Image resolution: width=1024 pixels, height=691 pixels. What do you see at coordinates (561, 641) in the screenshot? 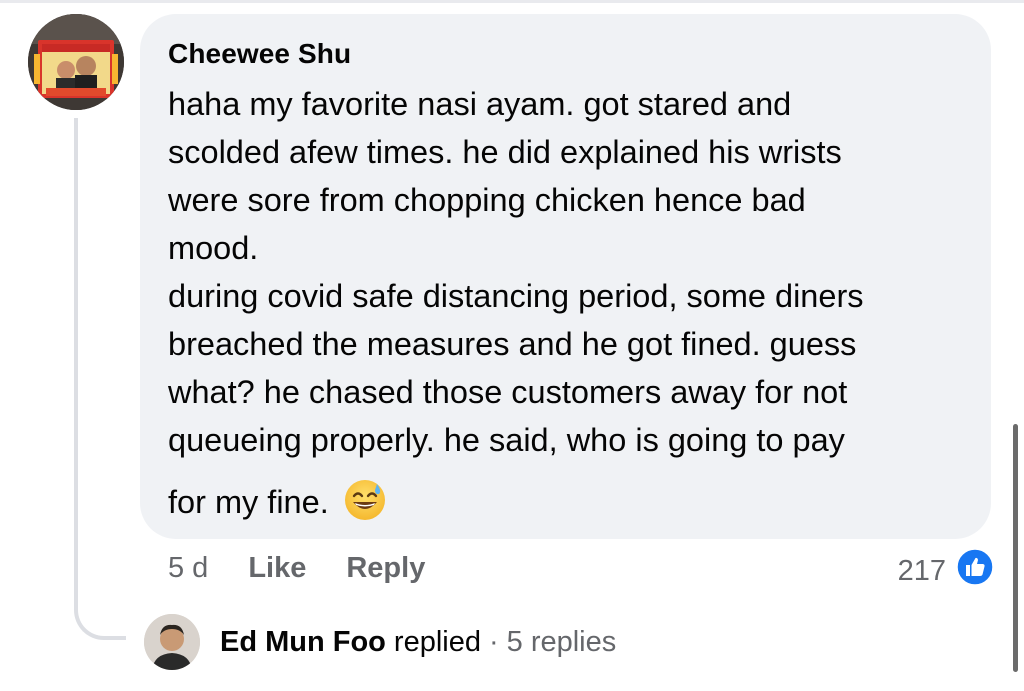
I see `reply-count: 5 replies` at bounding box center [561, 641].